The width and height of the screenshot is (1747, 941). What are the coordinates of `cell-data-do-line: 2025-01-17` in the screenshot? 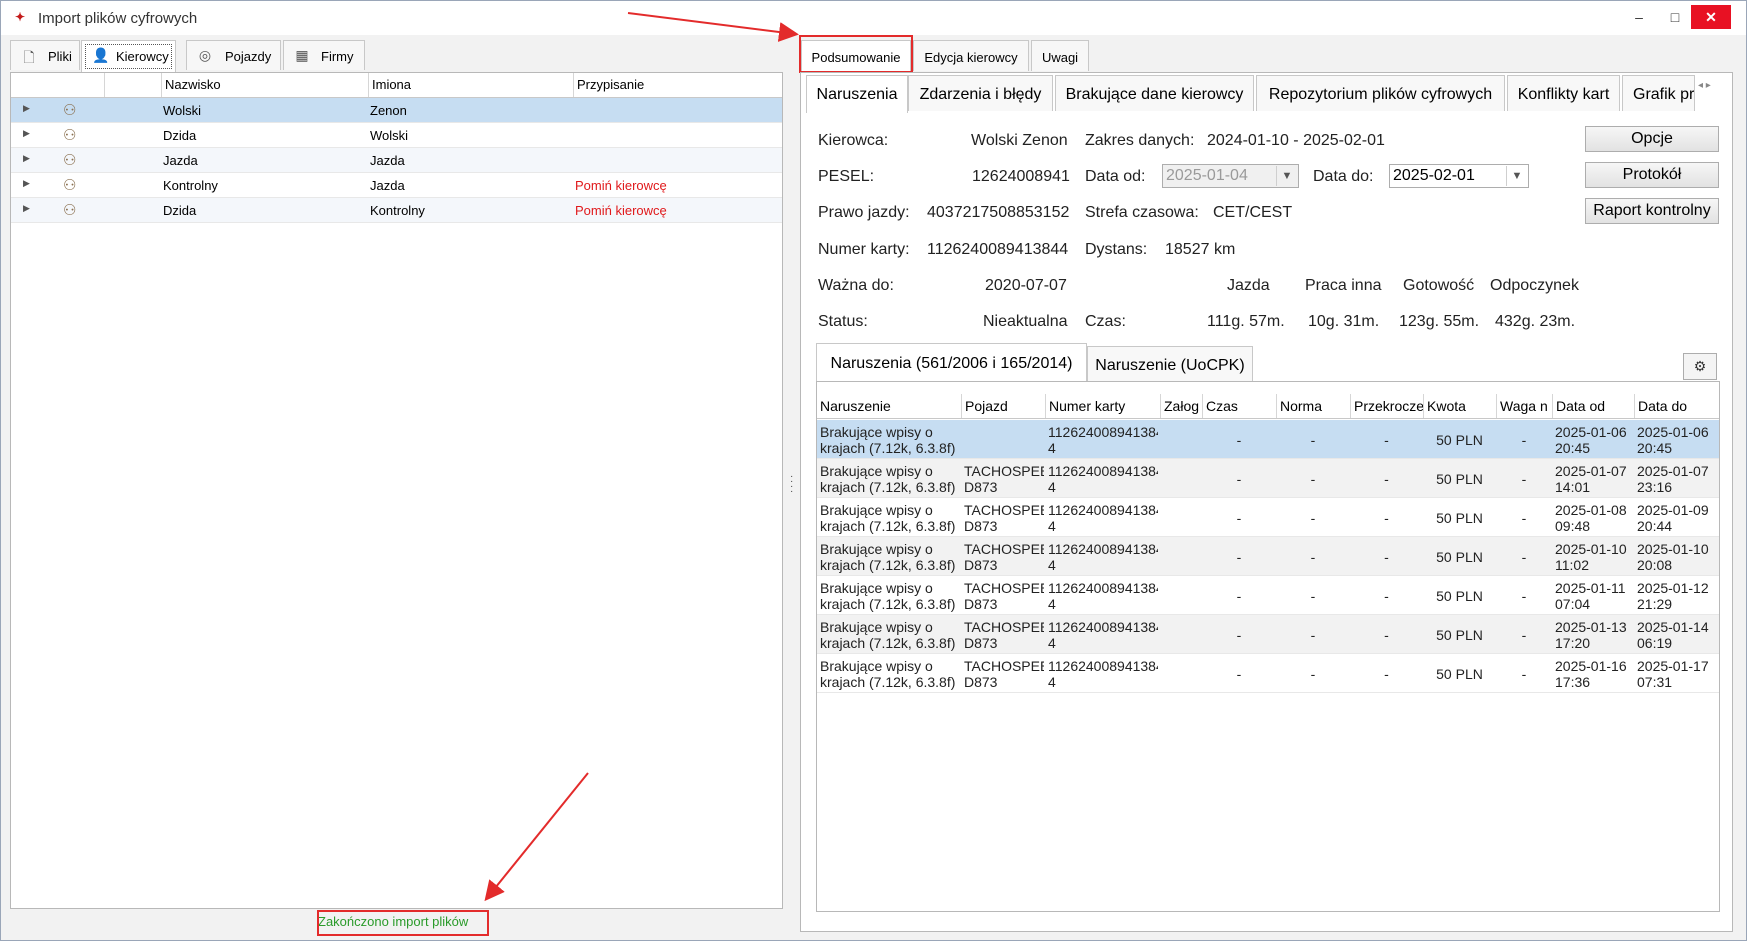 It's located at (1673, 666).